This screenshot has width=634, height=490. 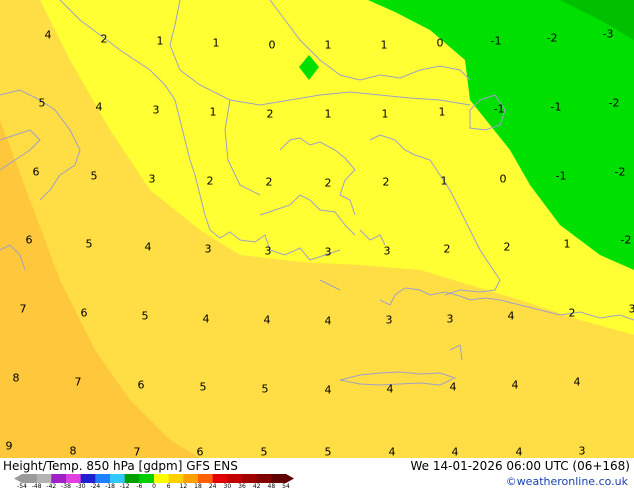 I want to click on scale-arrow-left, so click(x=18, y=478).